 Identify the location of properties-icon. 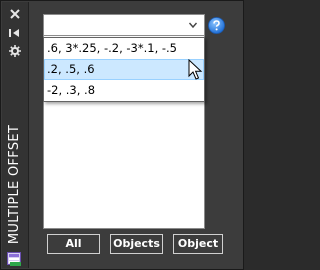
(15, 51).